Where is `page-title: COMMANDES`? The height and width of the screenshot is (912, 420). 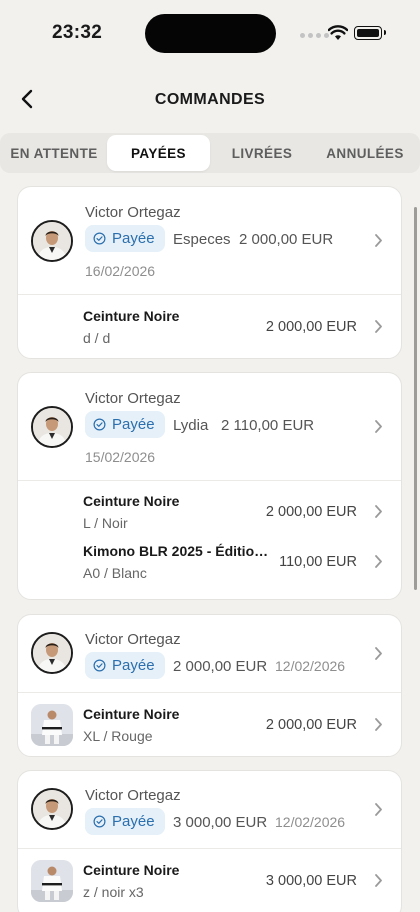
page-title: COMMANDES is located at coordinates (210, 99).